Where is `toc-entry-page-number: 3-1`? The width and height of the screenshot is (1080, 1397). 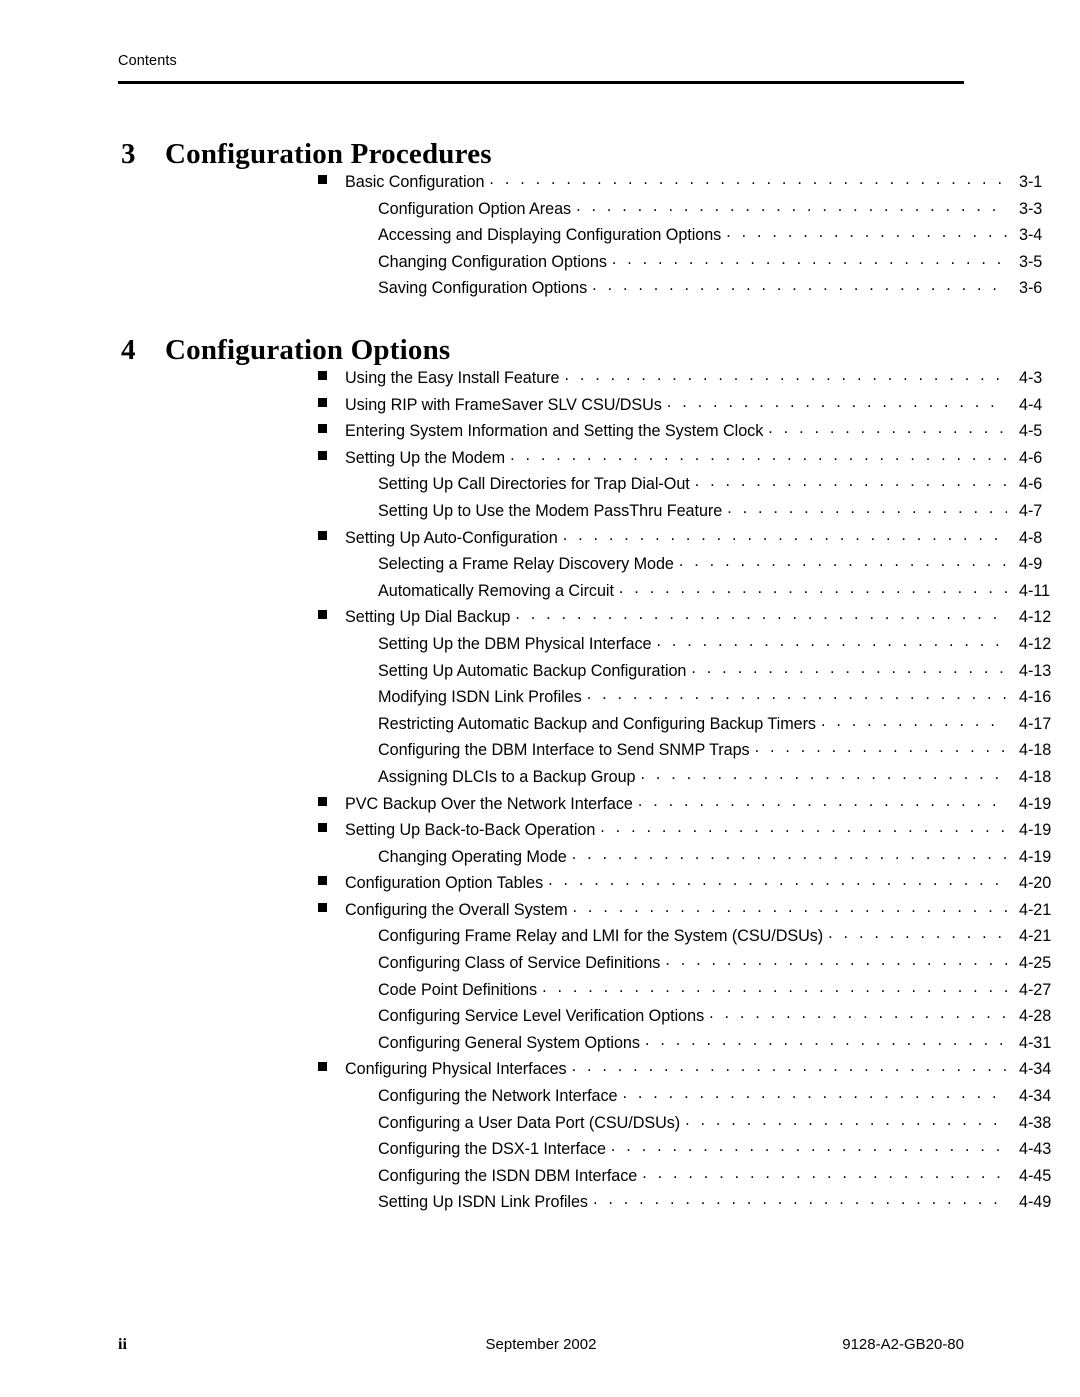 toc-entry-page-number: 3-1 is located at coordinates (1031, 182).